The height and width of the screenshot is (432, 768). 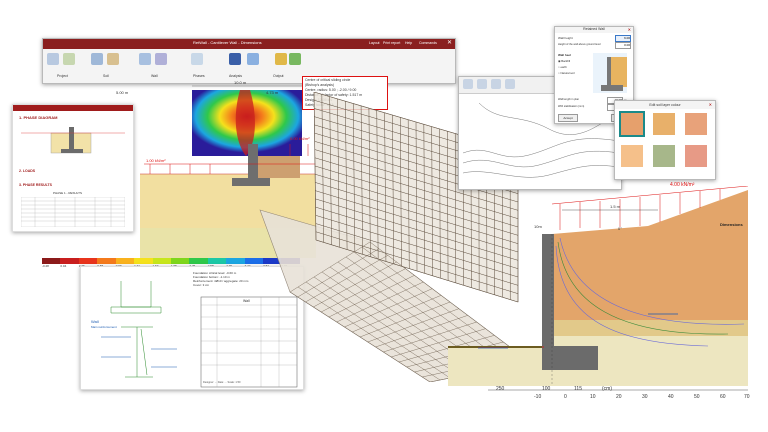 I want to click on wall-icon, so click(x=53, y=59).